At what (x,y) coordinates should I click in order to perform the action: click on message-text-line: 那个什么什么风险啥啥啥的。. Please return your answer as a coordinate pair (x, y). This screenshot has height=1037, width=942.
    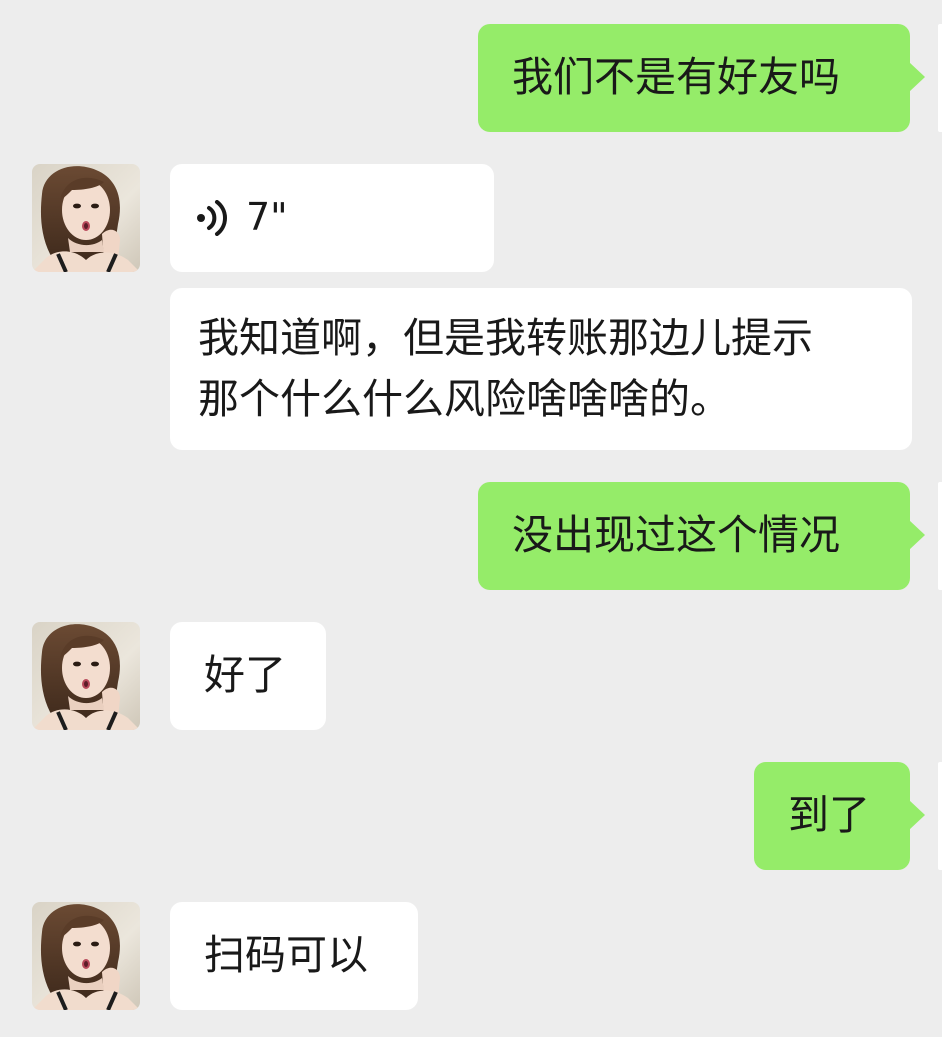
    Looking at the image, I should click on (464, 399).